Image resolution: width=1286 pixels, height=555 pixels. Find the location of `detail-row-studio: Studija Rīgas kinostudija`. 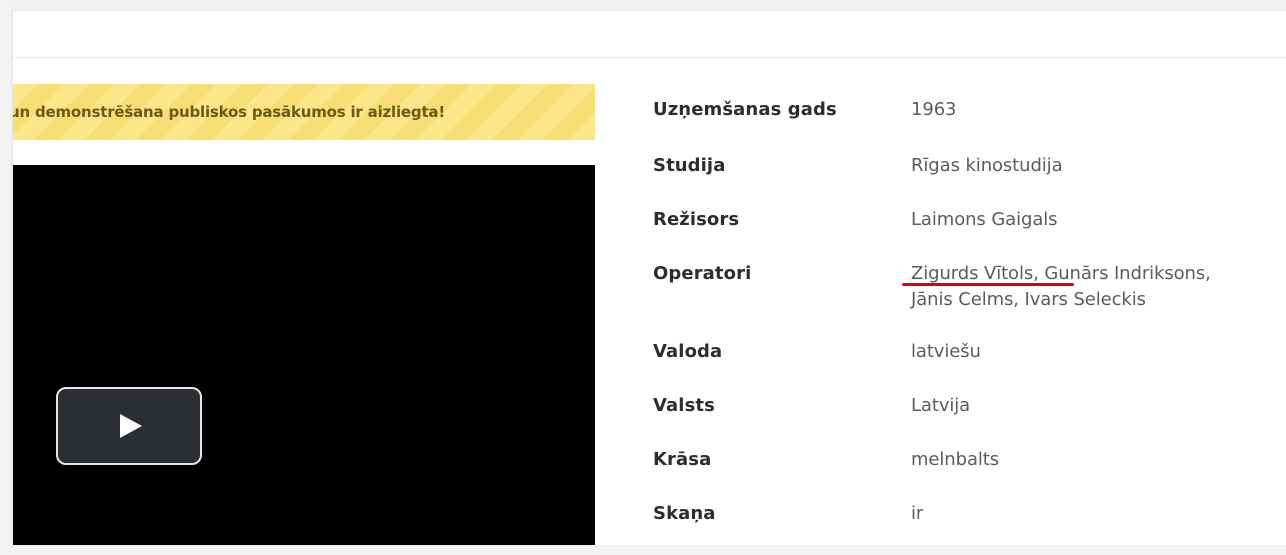

detail-row-studio: Studija Rīgas kinostudija is located at coordinates (969, 180).